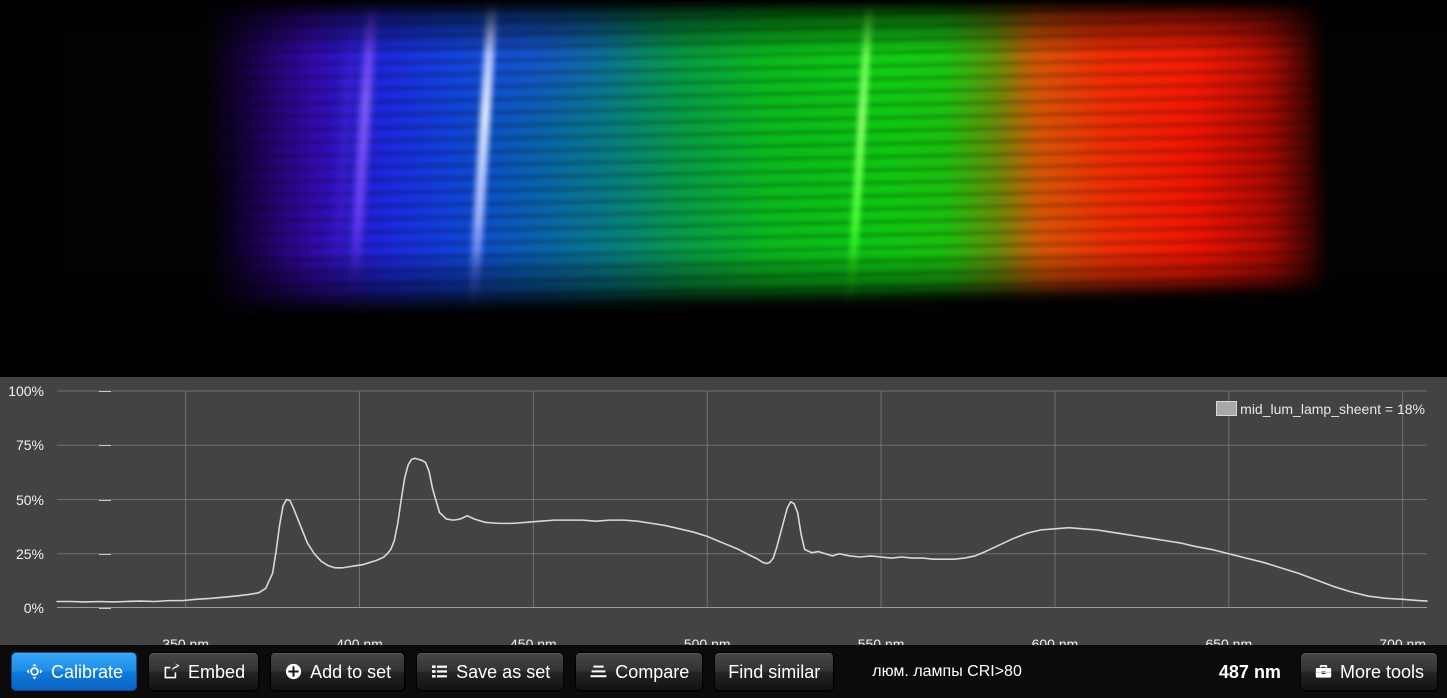  I want to click on bars-icon, so click(598, 671).